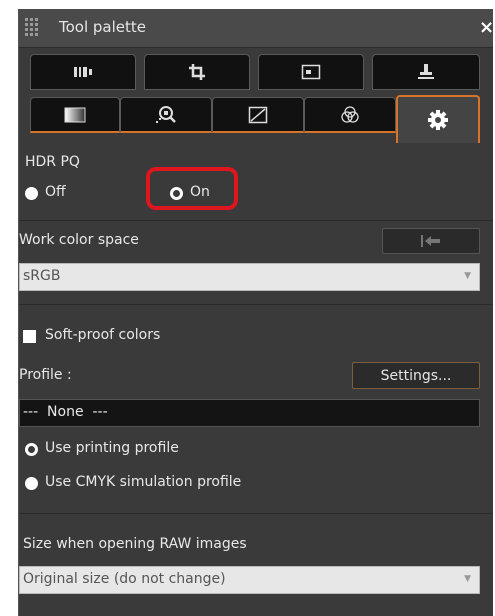 The image size is (495, 616). I want to click on tab-crop, so click(197, 72).